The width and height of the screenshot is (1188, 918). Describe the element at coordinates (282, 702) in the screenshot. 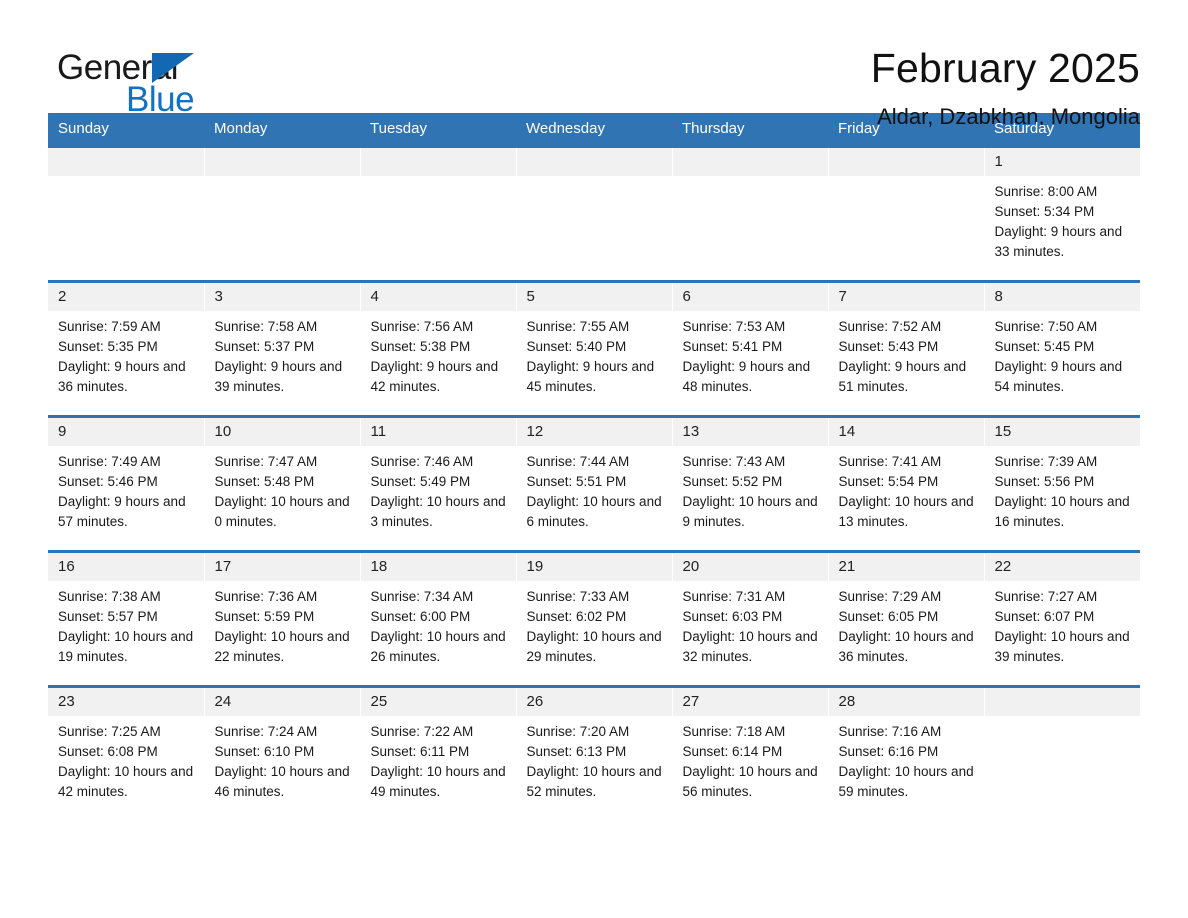

I see `day-number: 24` at that location.